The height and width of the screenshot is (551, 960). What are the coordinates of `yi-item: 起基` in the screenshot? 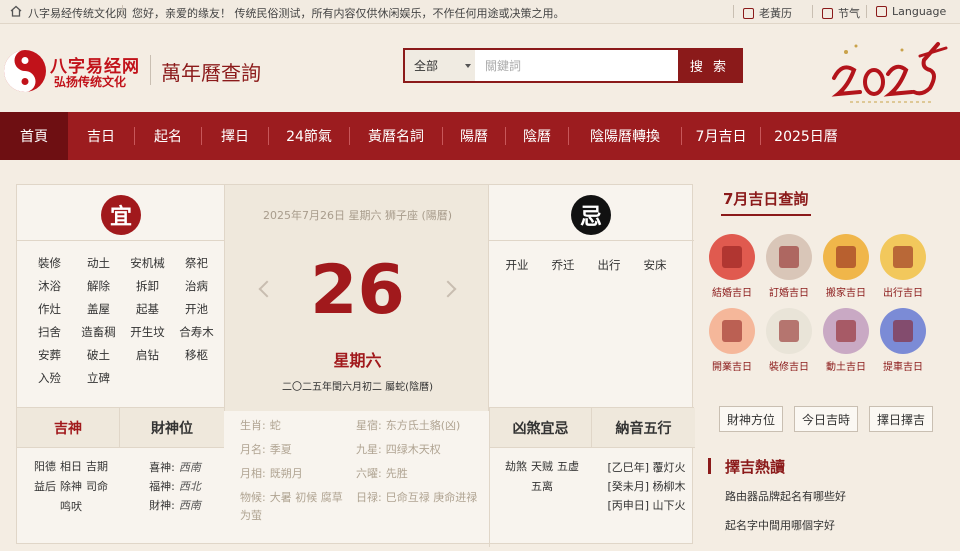 It's located at (147, 309).